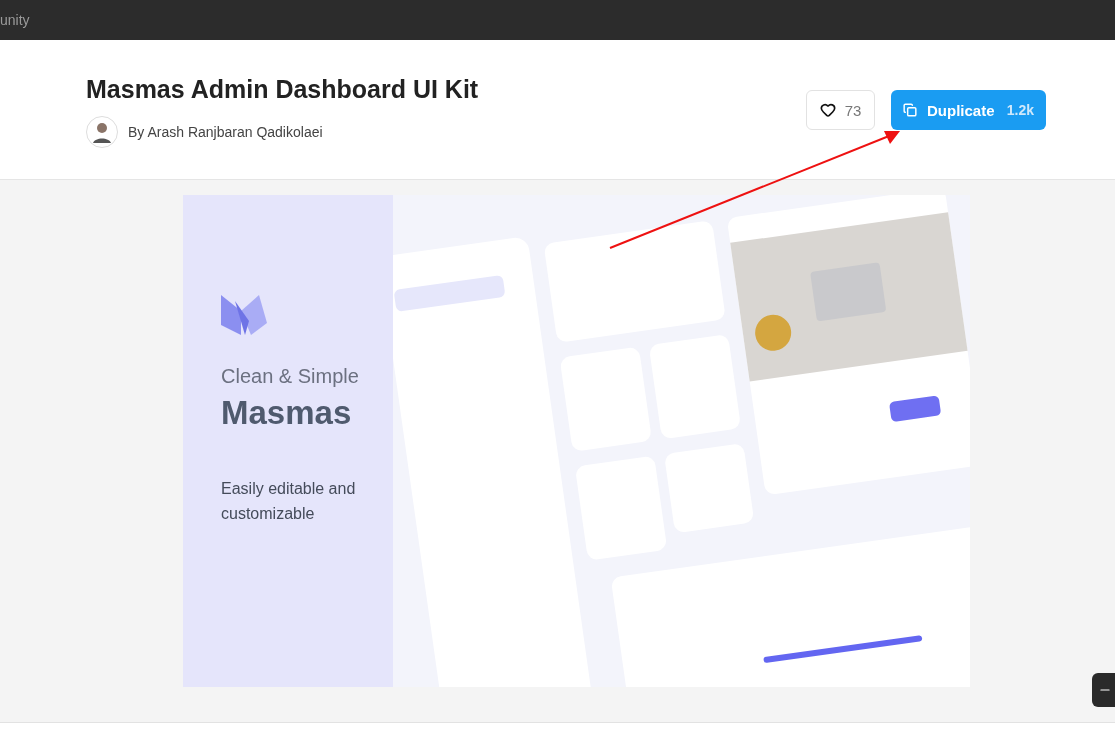 The image size is (1115, 749). Describe the element at coordinates (102, 132) in the screenshot. I see `avatar-icon` at that location.